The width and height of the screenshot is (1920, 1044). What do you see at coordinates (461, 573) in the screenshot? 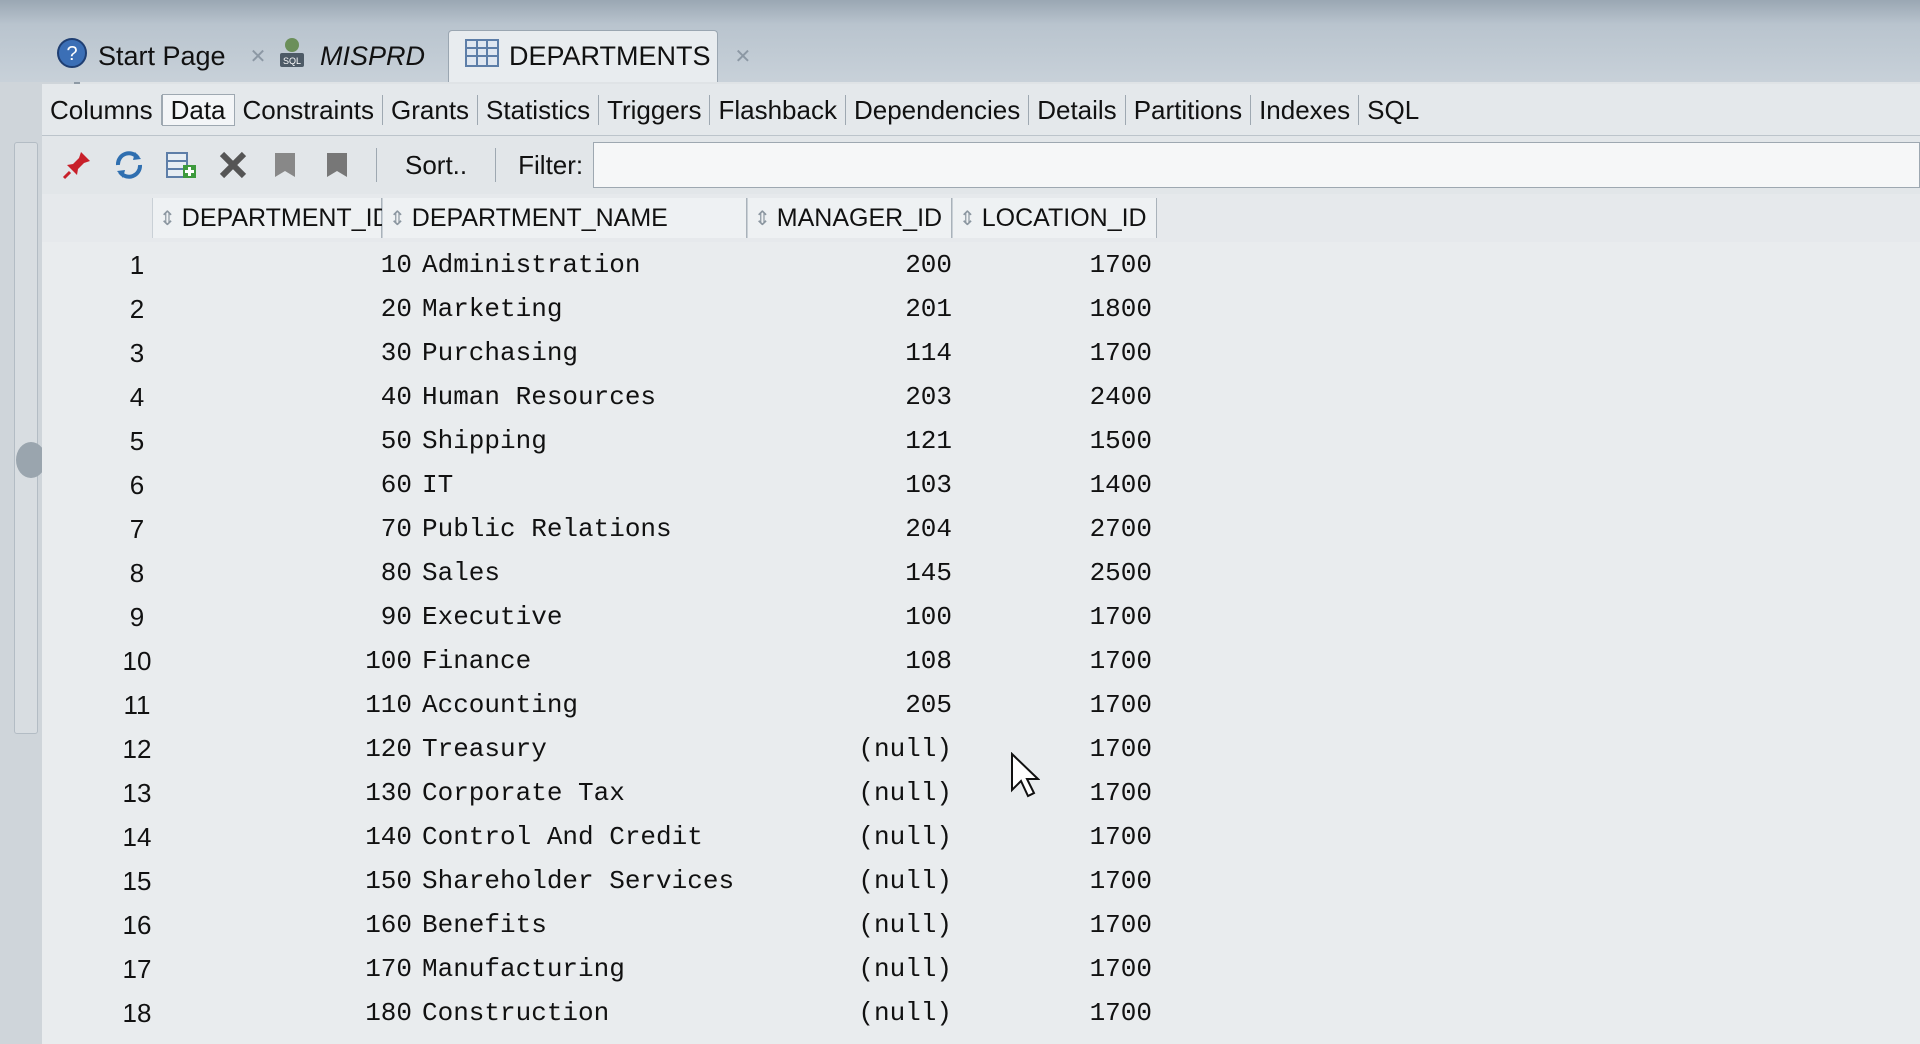
I see `cell-department-name: Sales` at bounding box center [461, 573].